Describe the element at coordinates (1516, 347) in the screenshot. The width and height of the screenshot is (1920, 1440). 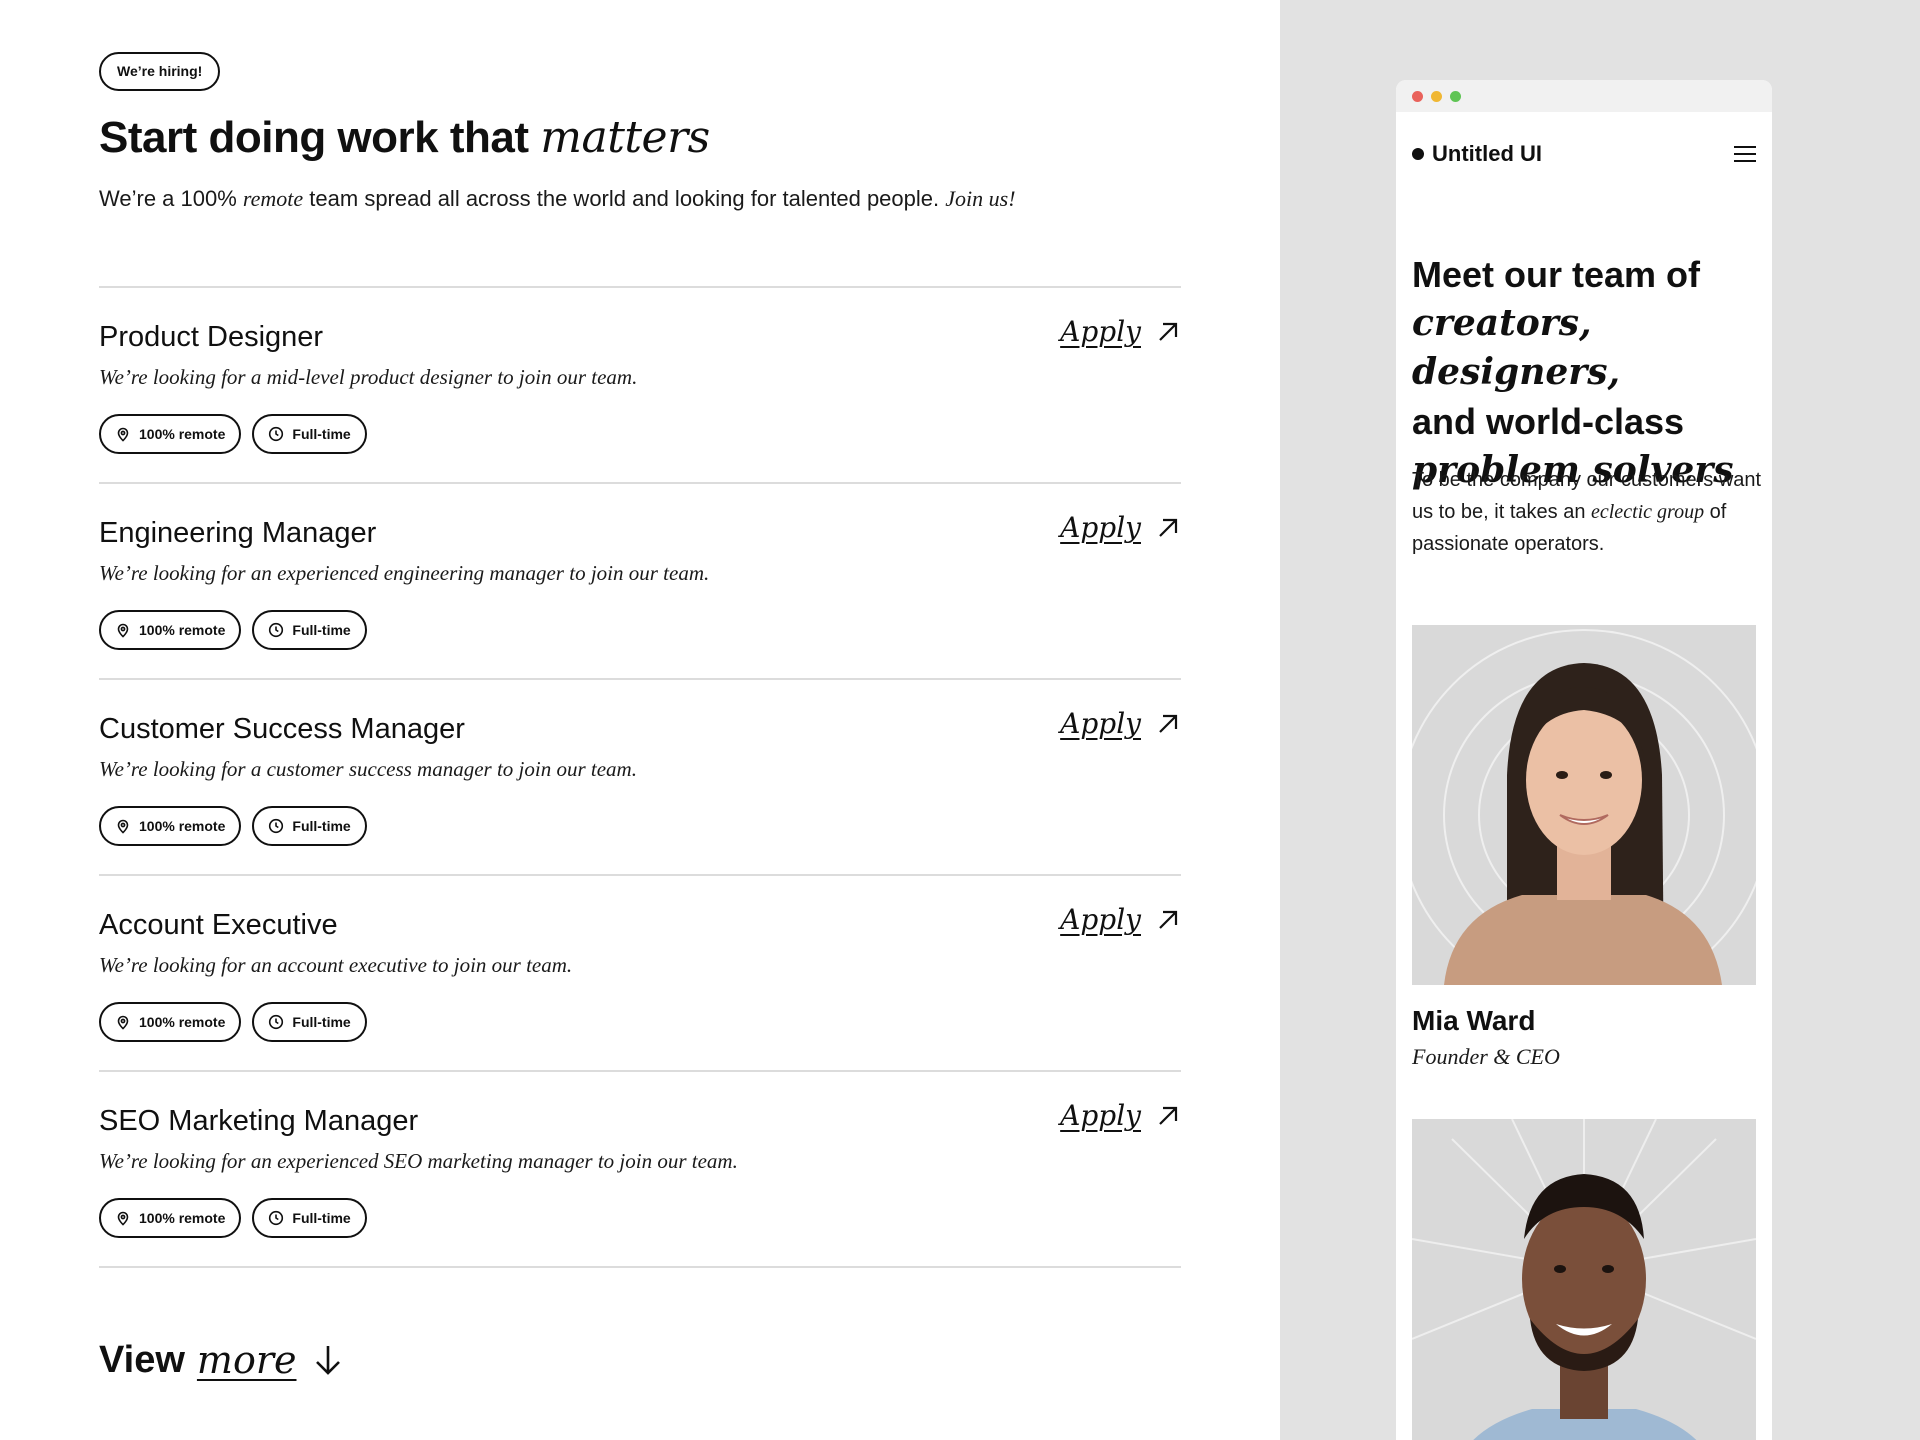
I see `team-headline-emphasis: creators, designers,` at that location.